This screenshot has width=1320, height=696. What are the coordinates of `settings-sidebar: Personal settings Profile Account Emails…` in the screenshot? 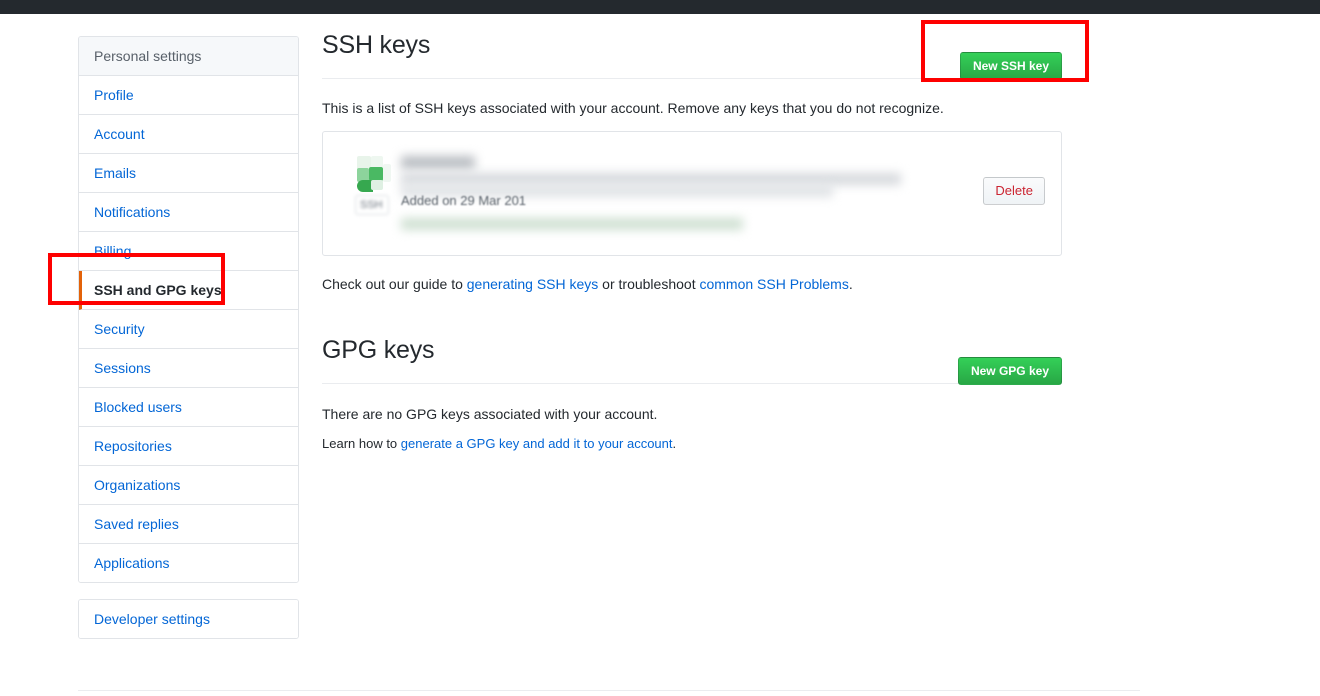 It's located at (188, 337).